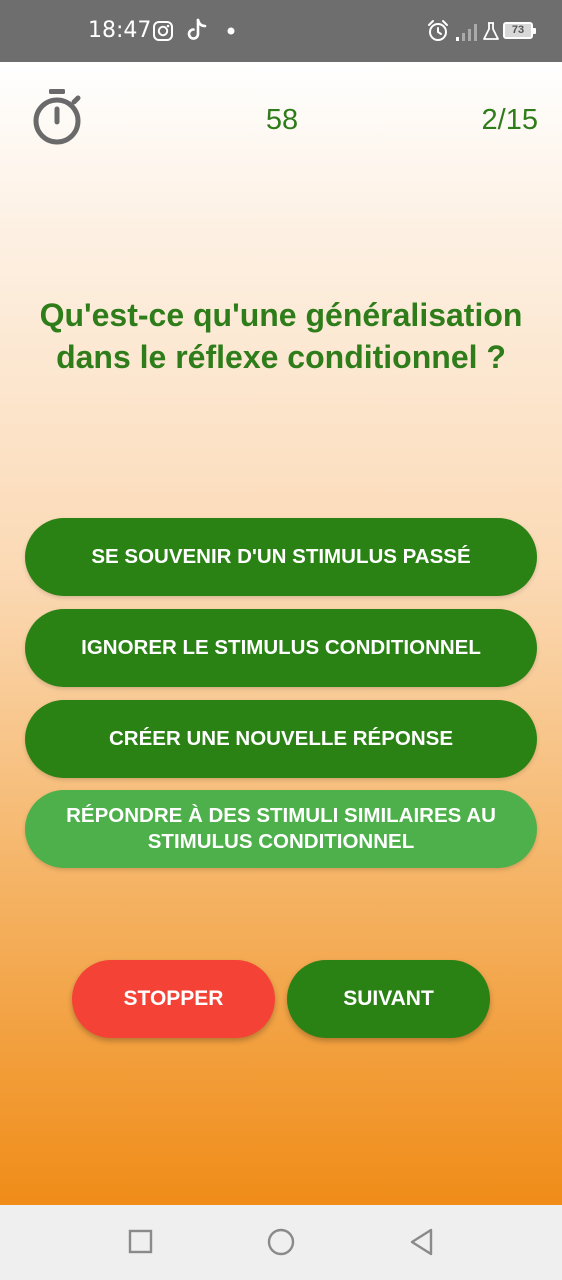 This screenshot has height=1280, width=562. What do you see at coordinates (120, 30) in the screenshot?
I see `status-time: 18:47` at bounding box center [120, 30].